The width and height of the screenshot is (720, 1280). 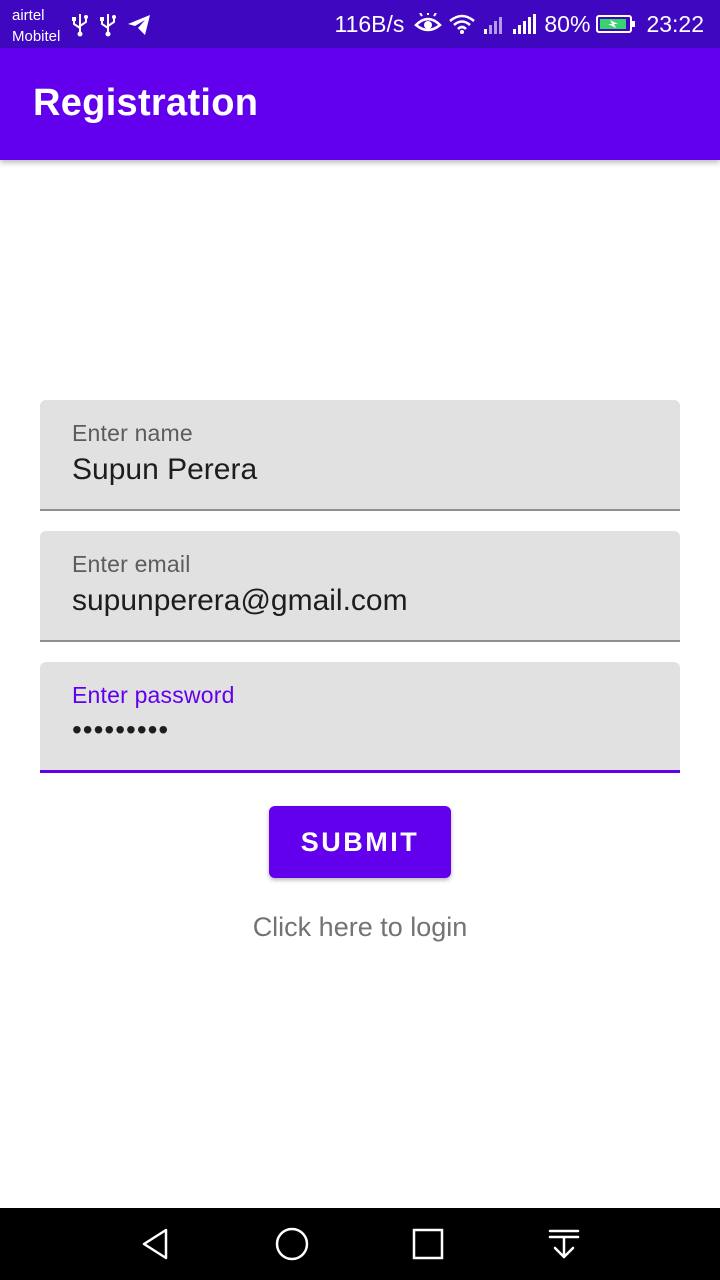 I want to click on clock: 23:22, so click(x=675, y=23).